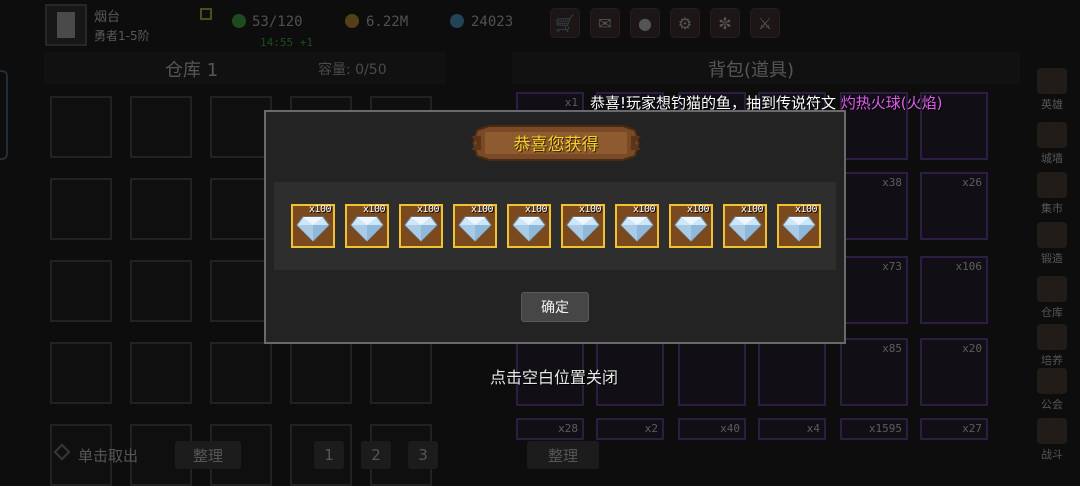  I want to click on sidebar-item-label: 培养, so click(1052, 360).